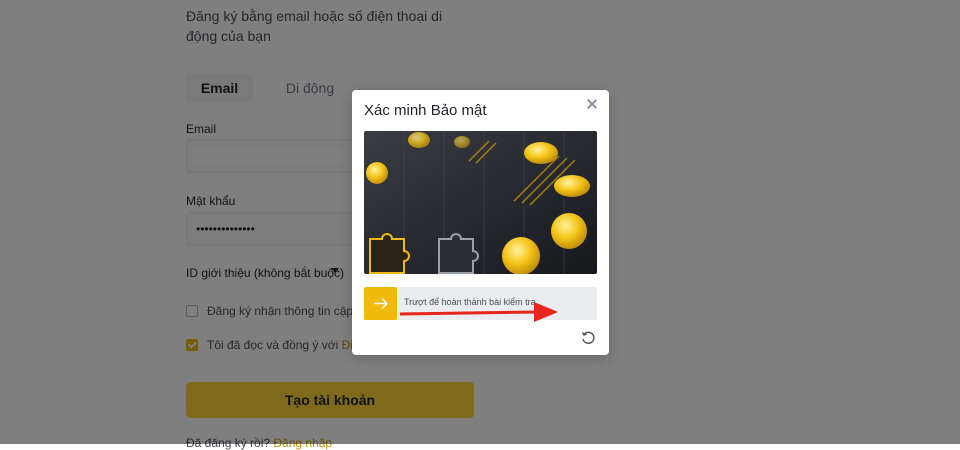  I want to click on annotation-arrow, so click(478, 312).